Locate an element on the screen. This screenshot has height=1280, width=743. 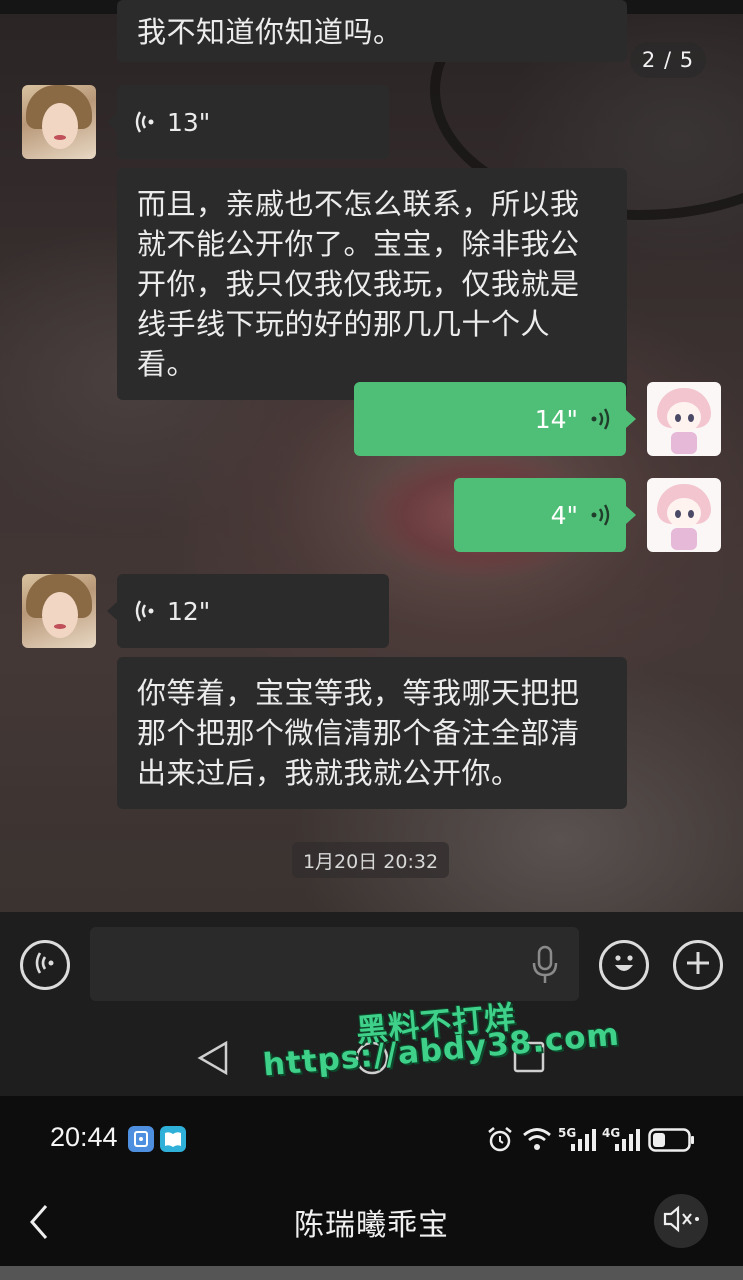
nav-back-triangle-icon is located at coordinates (213, 1060).